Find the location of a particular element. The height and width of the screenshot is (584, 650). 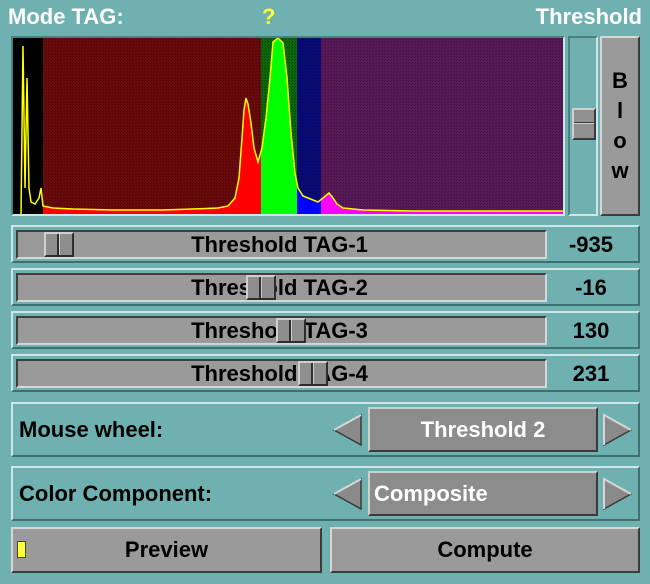

threshold-value-2: -16 is located at coordinates (591, 287).